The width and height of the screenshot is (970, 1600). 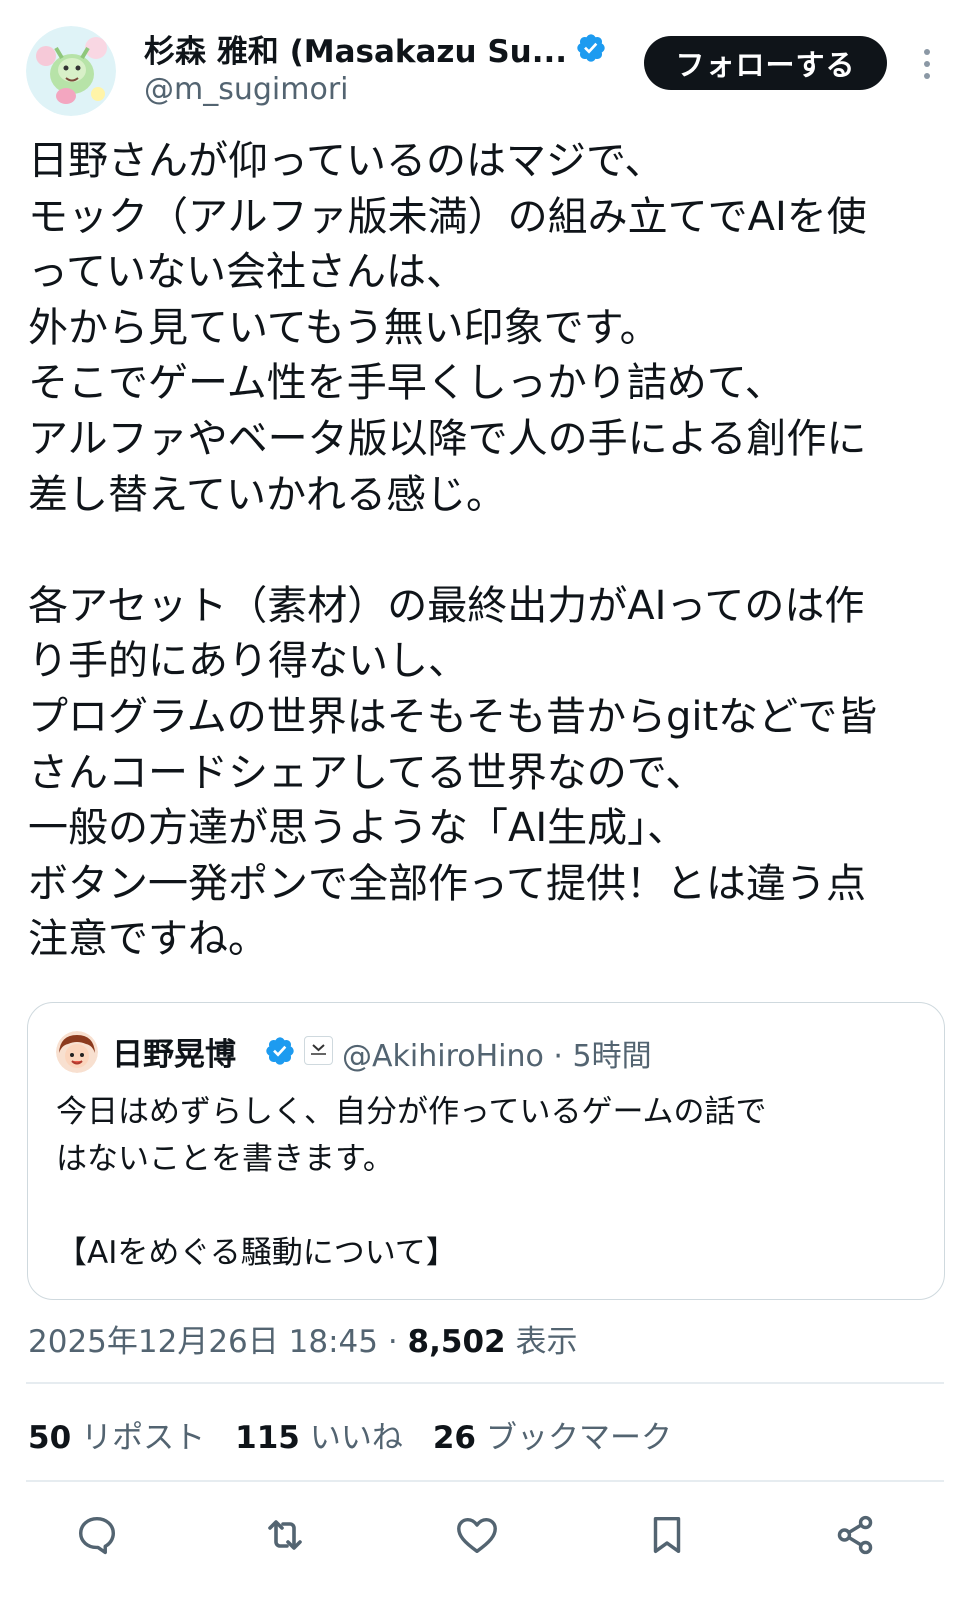 What do you see at coordinates (71, 71) in the screenshot?
I see `author-avatar` at bounding box center [71, 71].